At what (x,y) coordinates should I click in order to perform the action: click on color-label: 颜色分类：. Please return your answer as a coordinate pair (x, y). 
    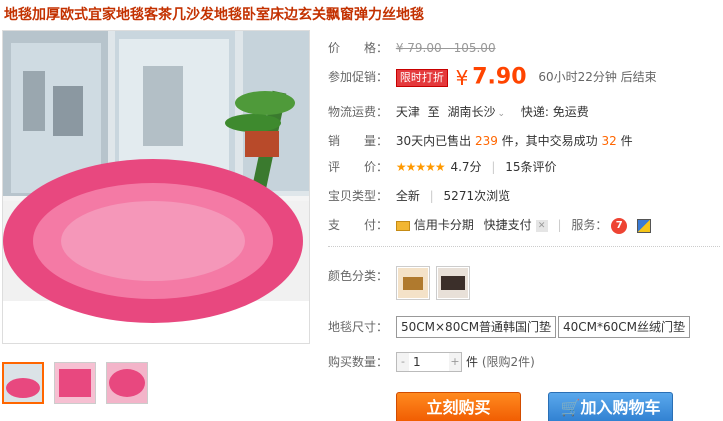
    Looking at the image, I should click on (358, 276).